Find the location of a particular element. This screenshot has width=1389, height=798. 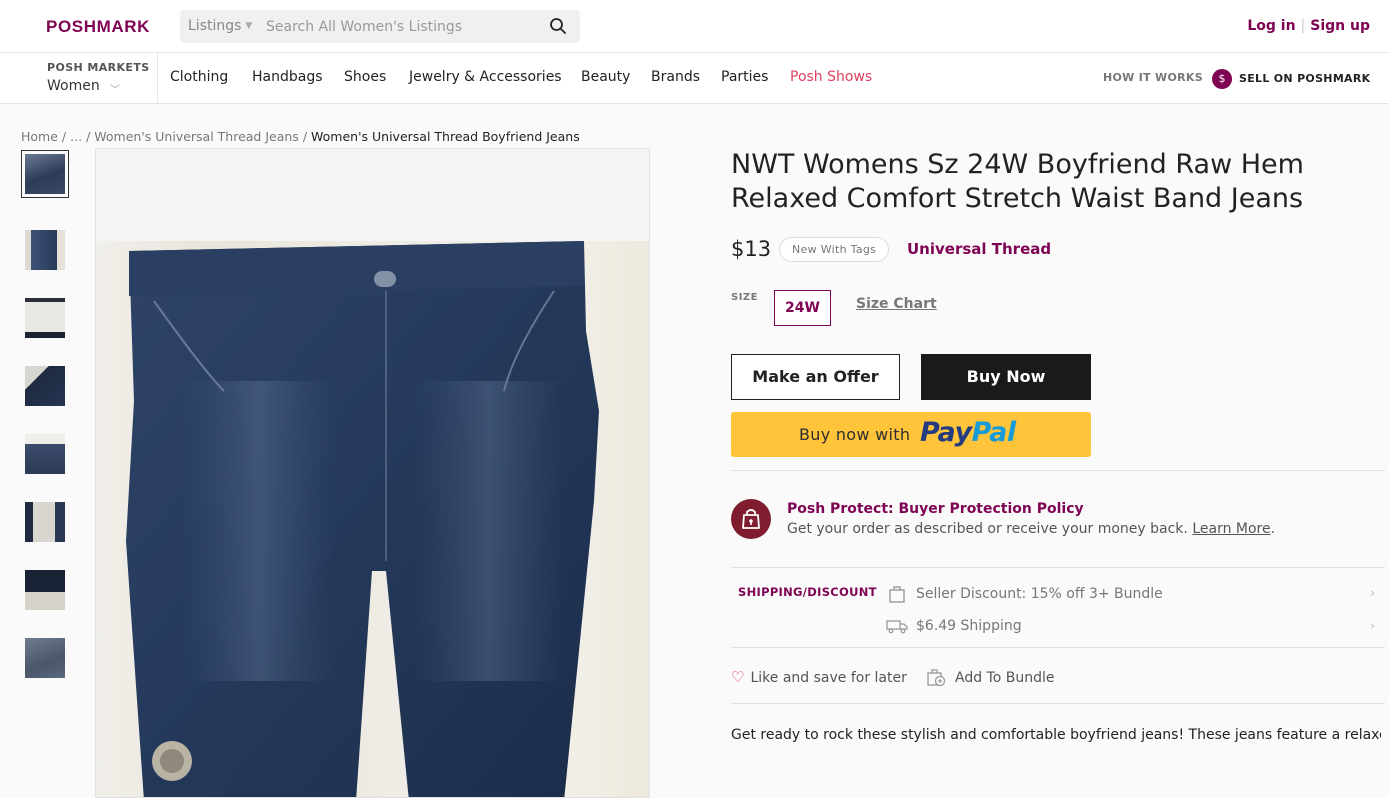

nav-item-jewelry-accessories: Jewelry & Accessories is located at coordinates (485, 77).